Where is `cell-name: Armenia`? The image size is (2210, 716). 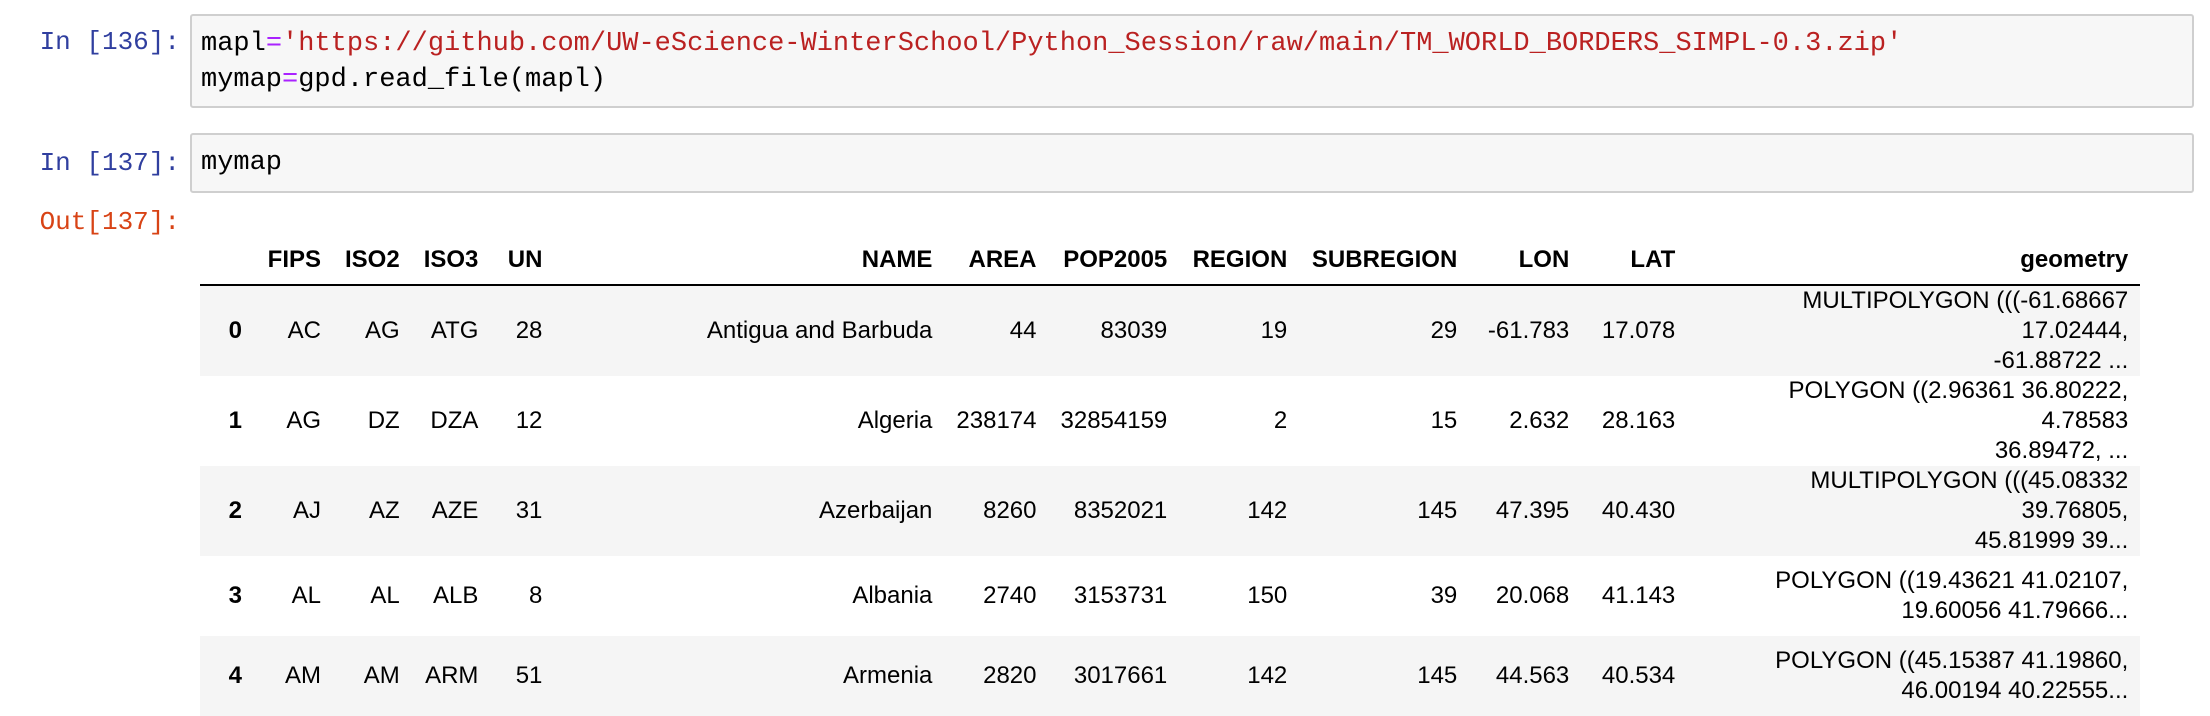
cell-name: Armenia is located at coordinates (888, 675).